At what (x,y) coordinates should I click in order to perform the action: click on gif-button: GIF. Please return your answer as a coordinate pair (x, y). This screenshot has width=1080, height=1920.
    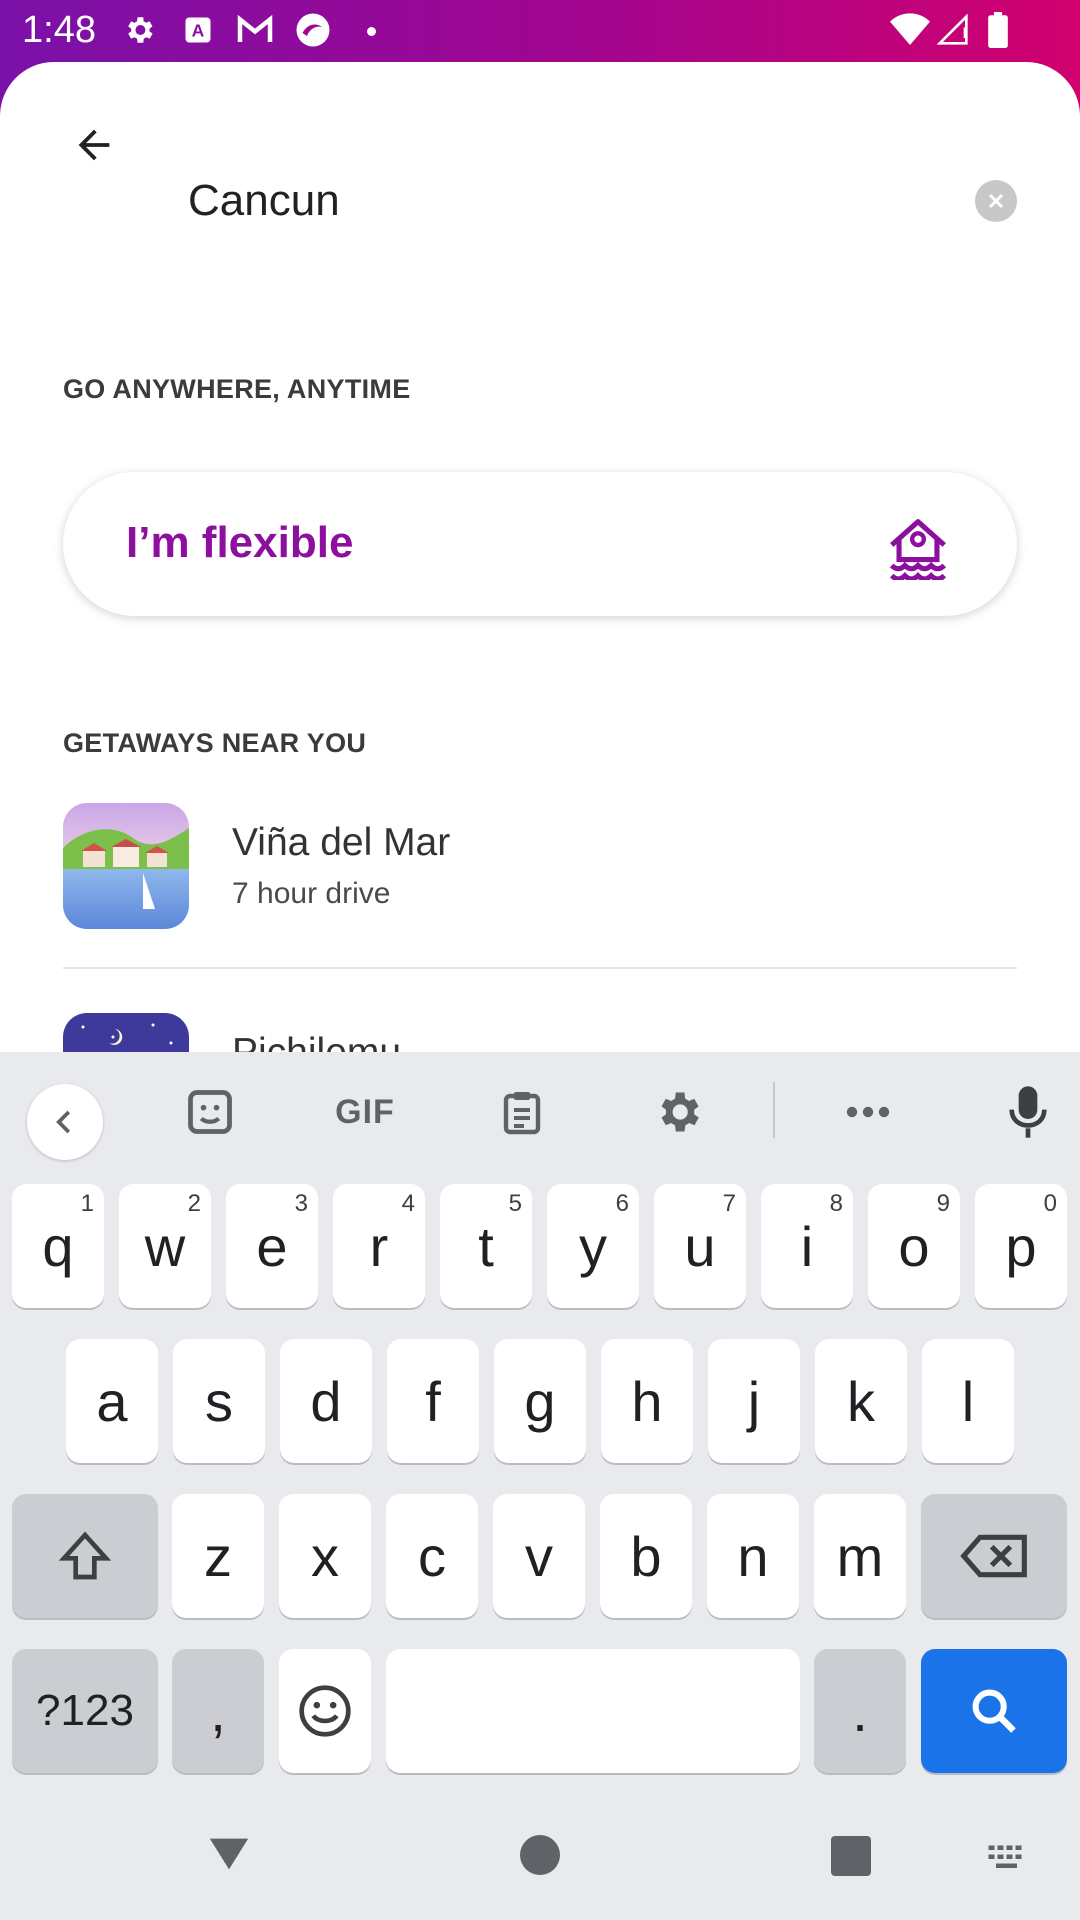
    Looking at the image, I should click on (365, 1112).